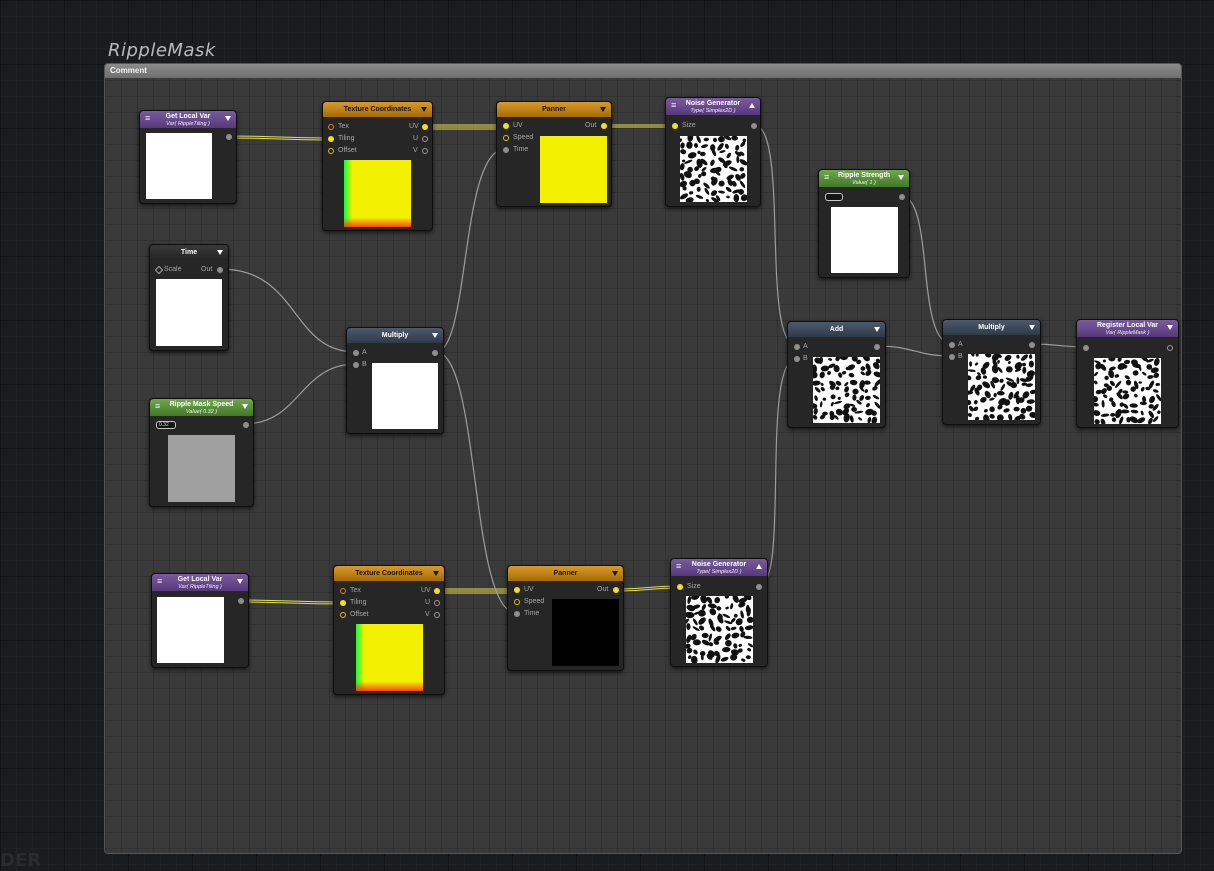 The width and height of the screenshot is (1214, 871). What do you see at coordinates (395, 380) in the screenshot?
I see `node-multiply-1: Multiply A B` at bounding box center [395, 380].